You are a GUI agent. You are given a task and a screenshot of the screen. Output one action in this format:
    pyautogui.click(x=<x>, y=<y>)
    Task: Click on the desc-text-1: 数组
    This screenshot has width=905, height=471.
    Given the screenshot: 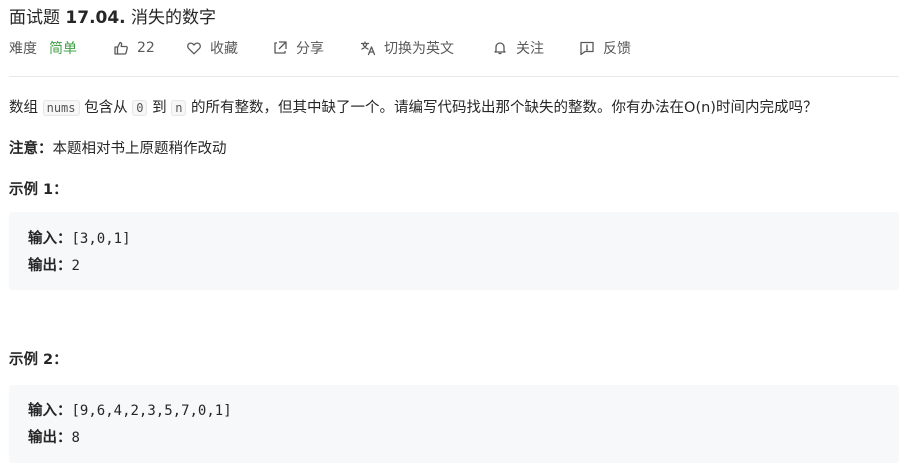 What is the action you would take?
    pyautogui.click(x=23, y=108)
    